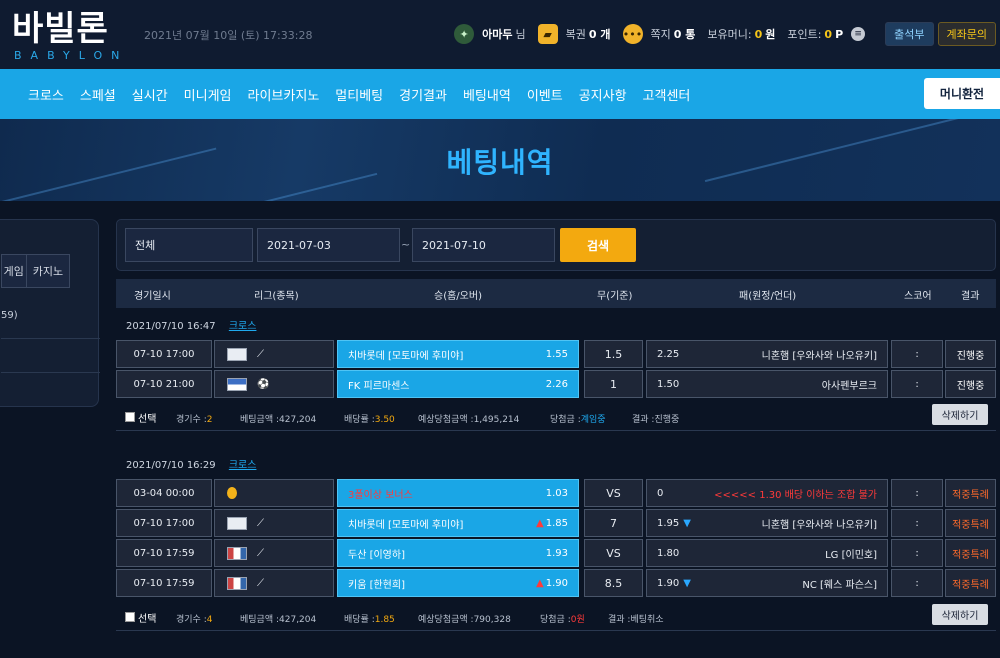  Describe the element at coordinates (556, 384) in the screenshot. I see `home-odds: 2.26` at that location.